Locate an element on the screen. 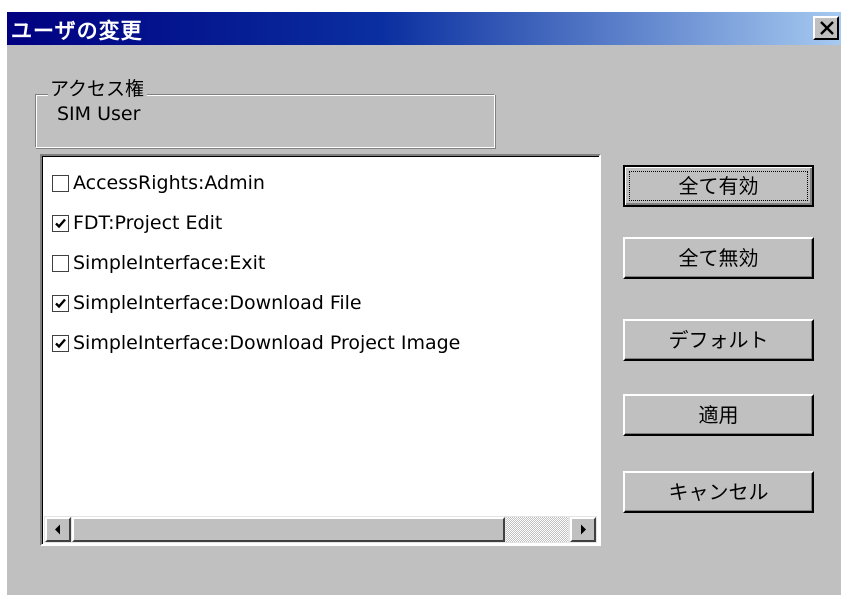 The image size is (841, 595). list-item-fdt-project-edit: FDT:Project Edit is located at coordinates (137, 223).